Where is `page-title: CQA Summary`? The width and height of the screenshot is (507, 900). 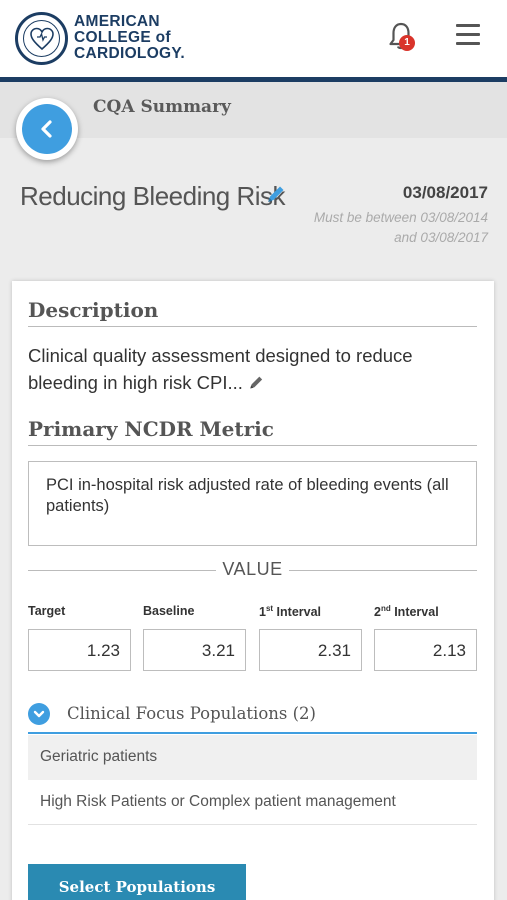
page-title: CQA Summary is located at coordinates (162, 107).